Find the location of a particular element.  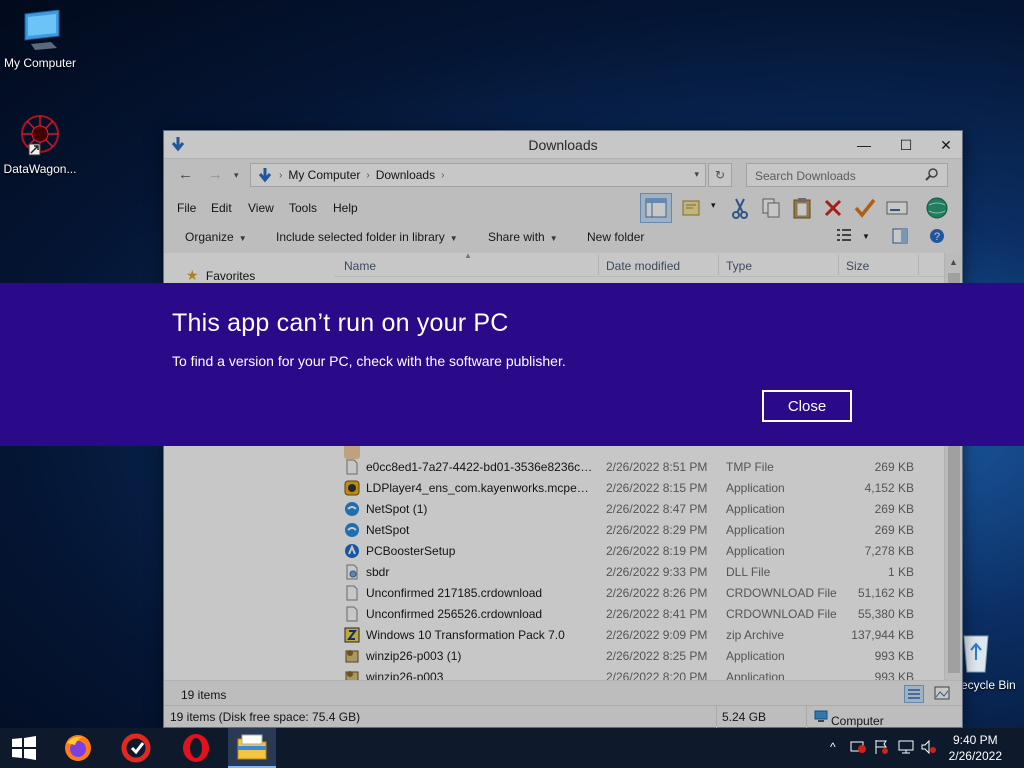

file-size: 7,278 KB is located at coordinates (889, 551).